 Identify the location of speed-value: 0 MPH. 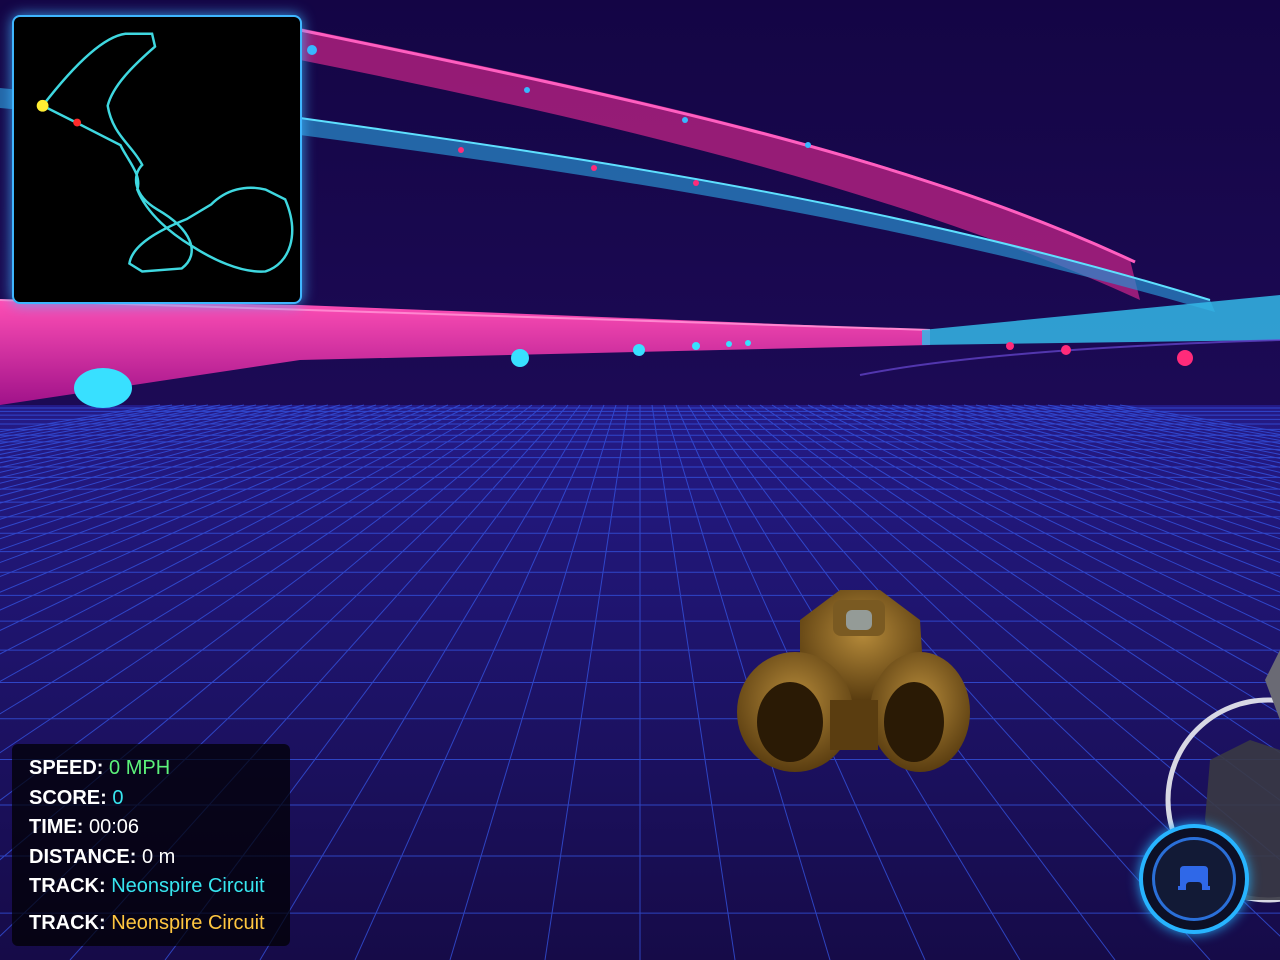
(140, 768).